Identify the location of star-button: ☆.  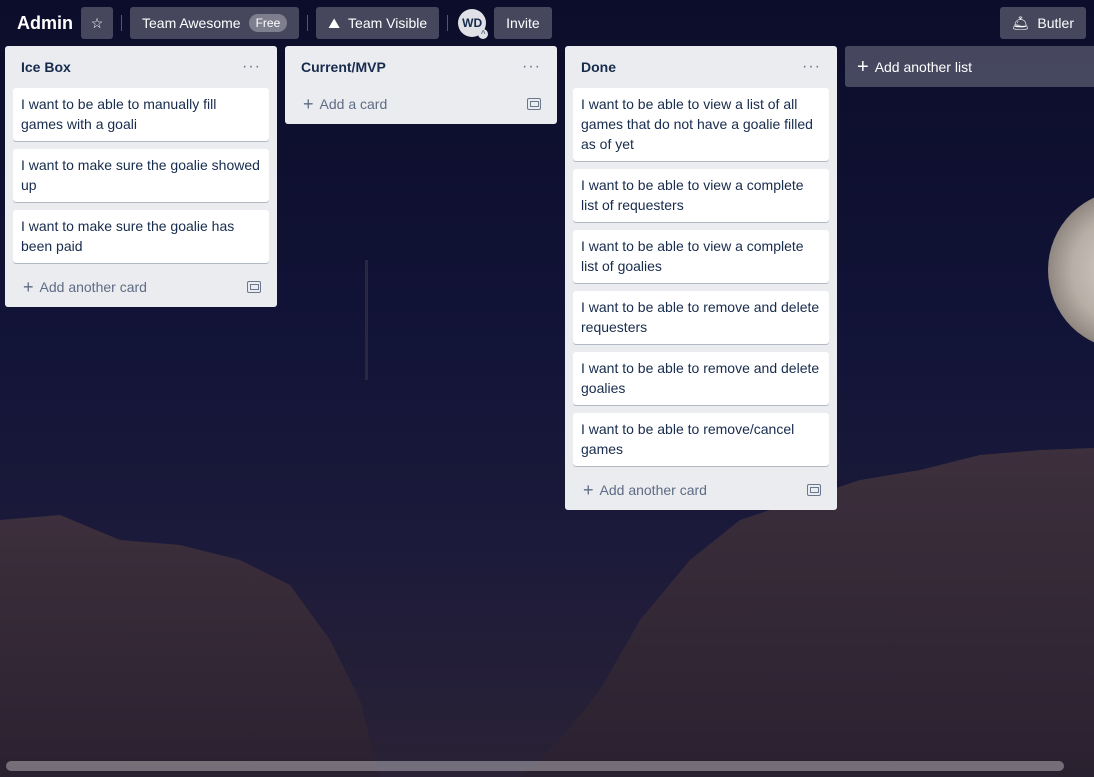
(97, 23).